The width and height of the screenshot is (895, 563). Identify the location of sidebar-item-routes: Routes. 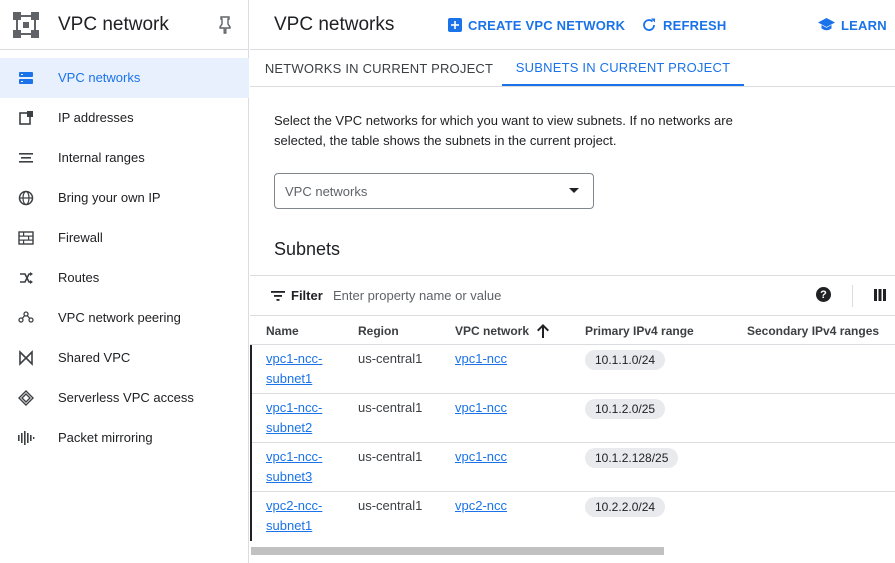
(124, 278).